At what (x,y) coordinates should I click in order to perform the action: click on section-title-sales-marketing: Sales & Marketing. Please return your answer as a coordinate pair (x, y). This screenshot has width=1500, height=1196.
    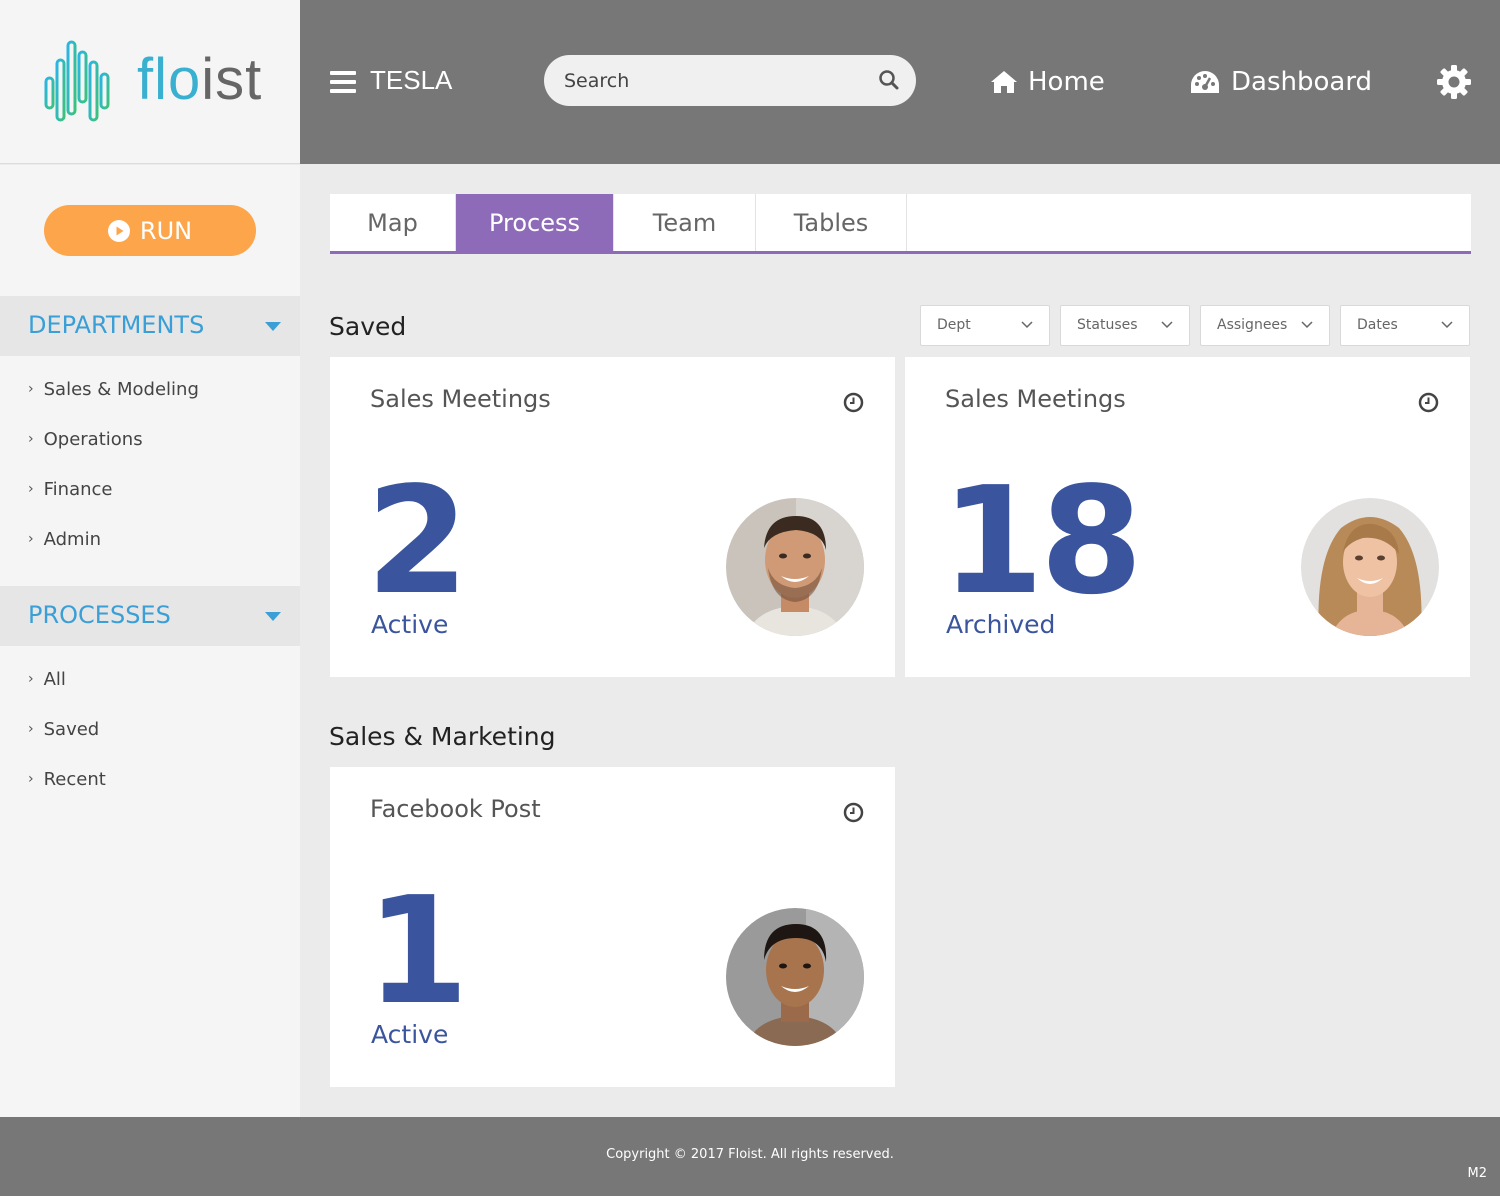
    Looking at the image, I should click on (442, 736).